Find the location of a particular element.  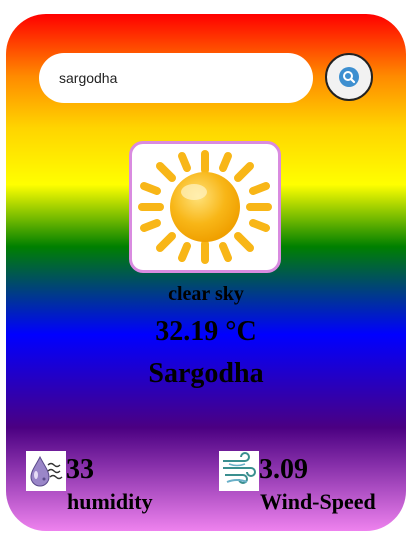

sun-icon is located at coordinates (205, 207).